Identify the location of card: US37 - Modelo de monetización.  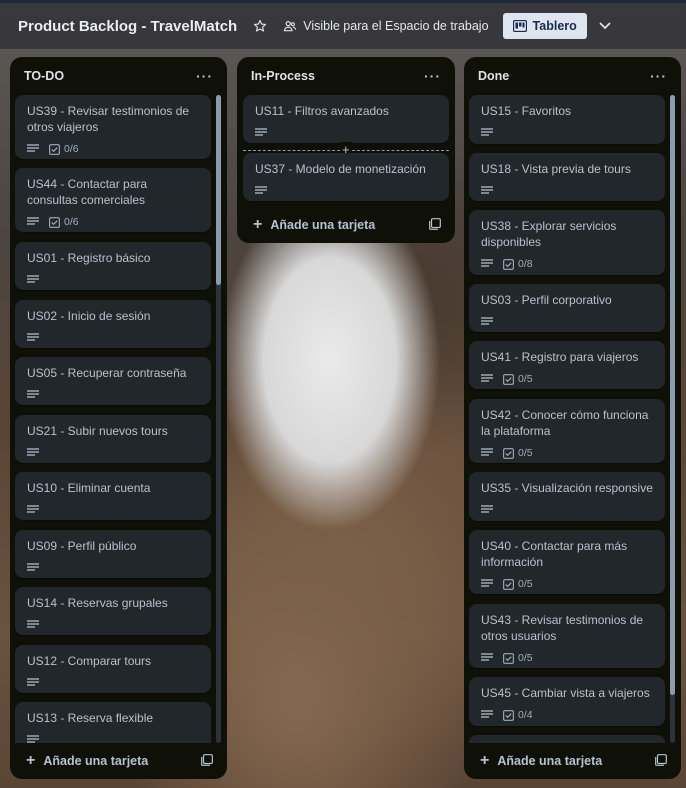
(346, 177).